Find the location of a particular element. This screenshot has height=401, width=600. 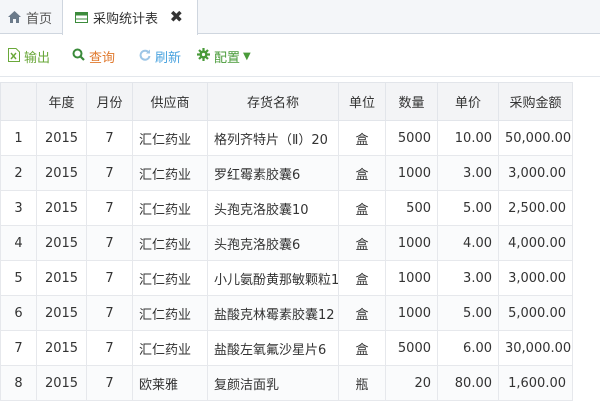

tab-home: 首页 is located at coordinates (31, 17).